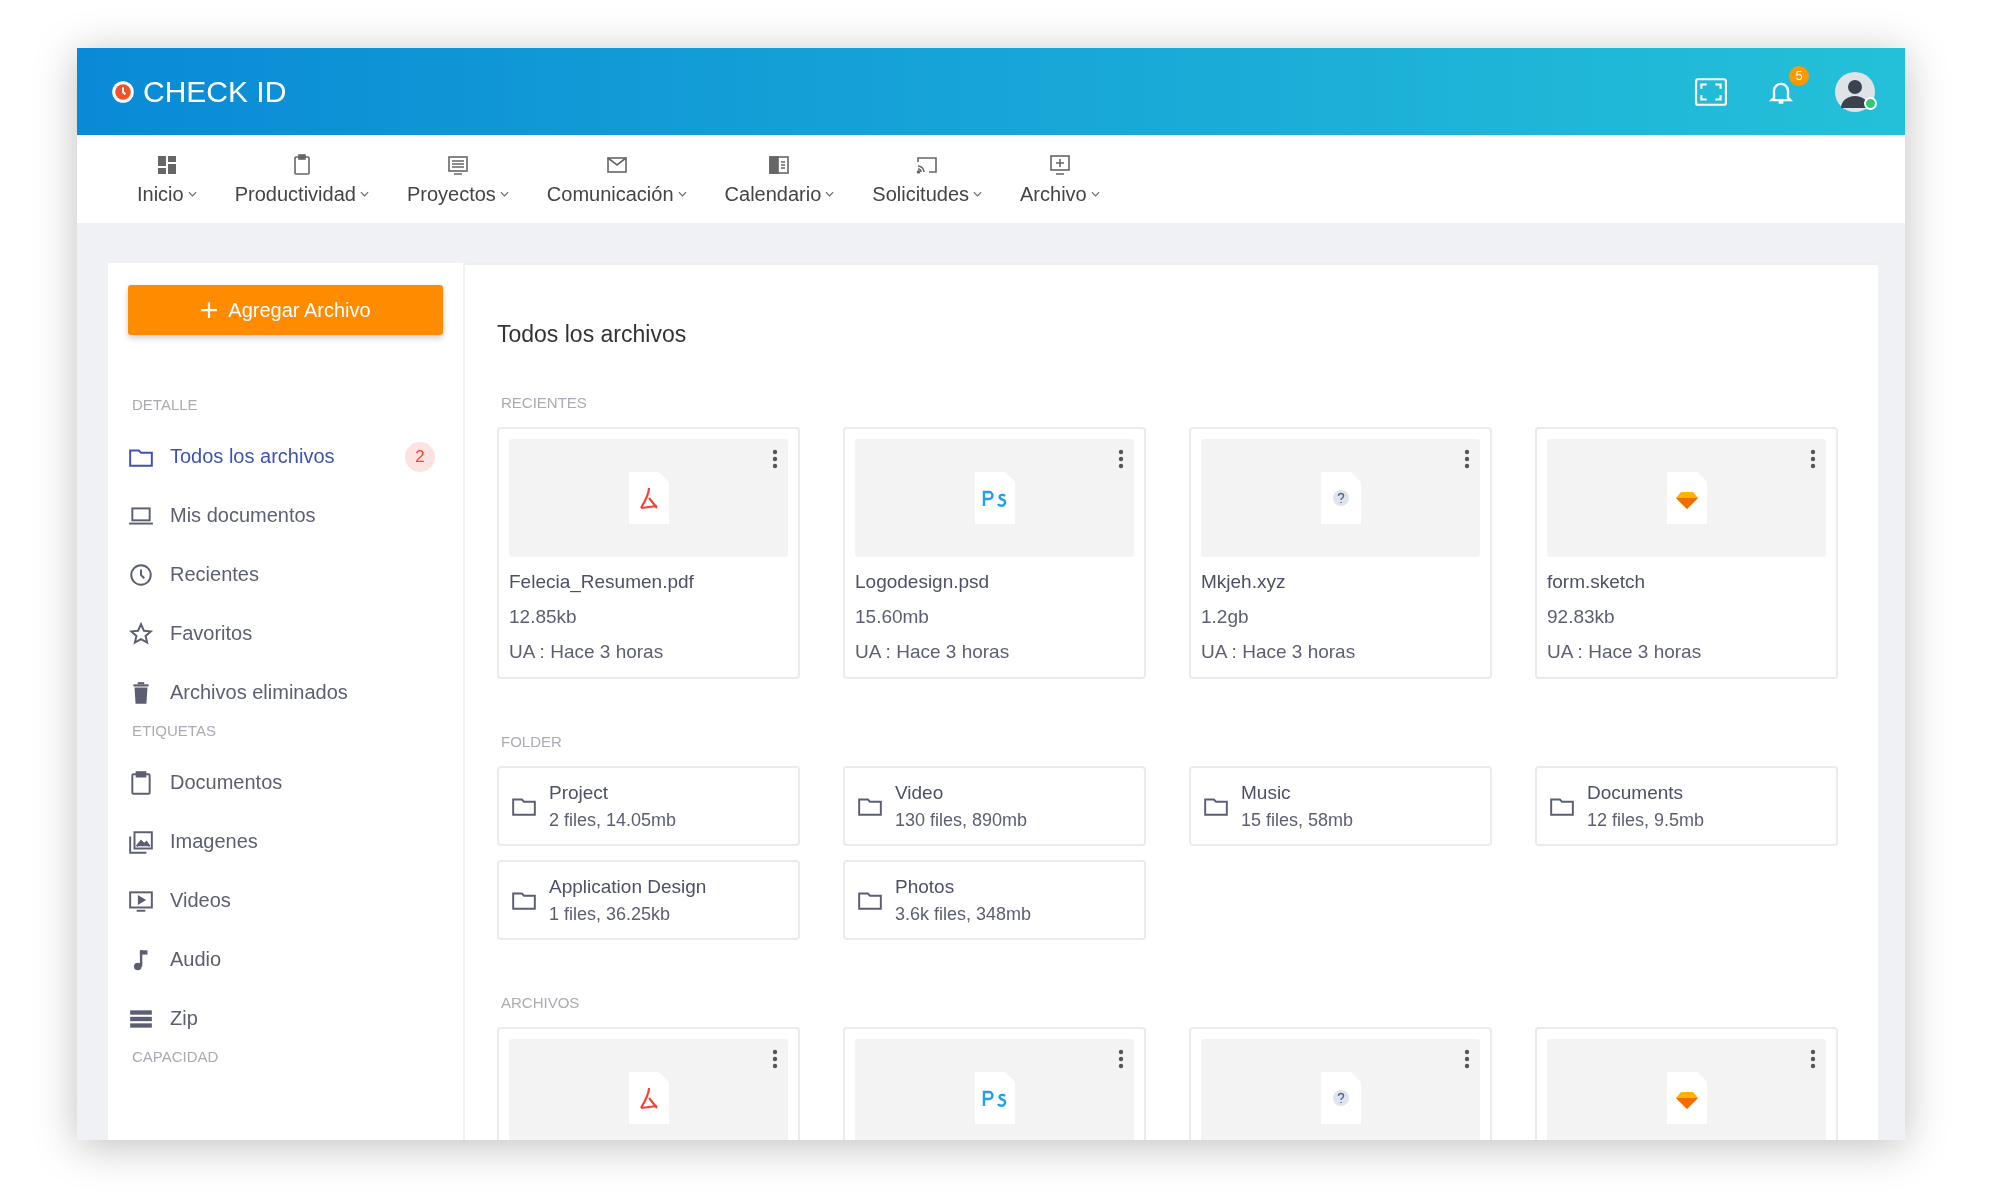  Describe the element at coordinates (1597, 582) in the screenshot. I see `file-name: form.sketch` at that location.